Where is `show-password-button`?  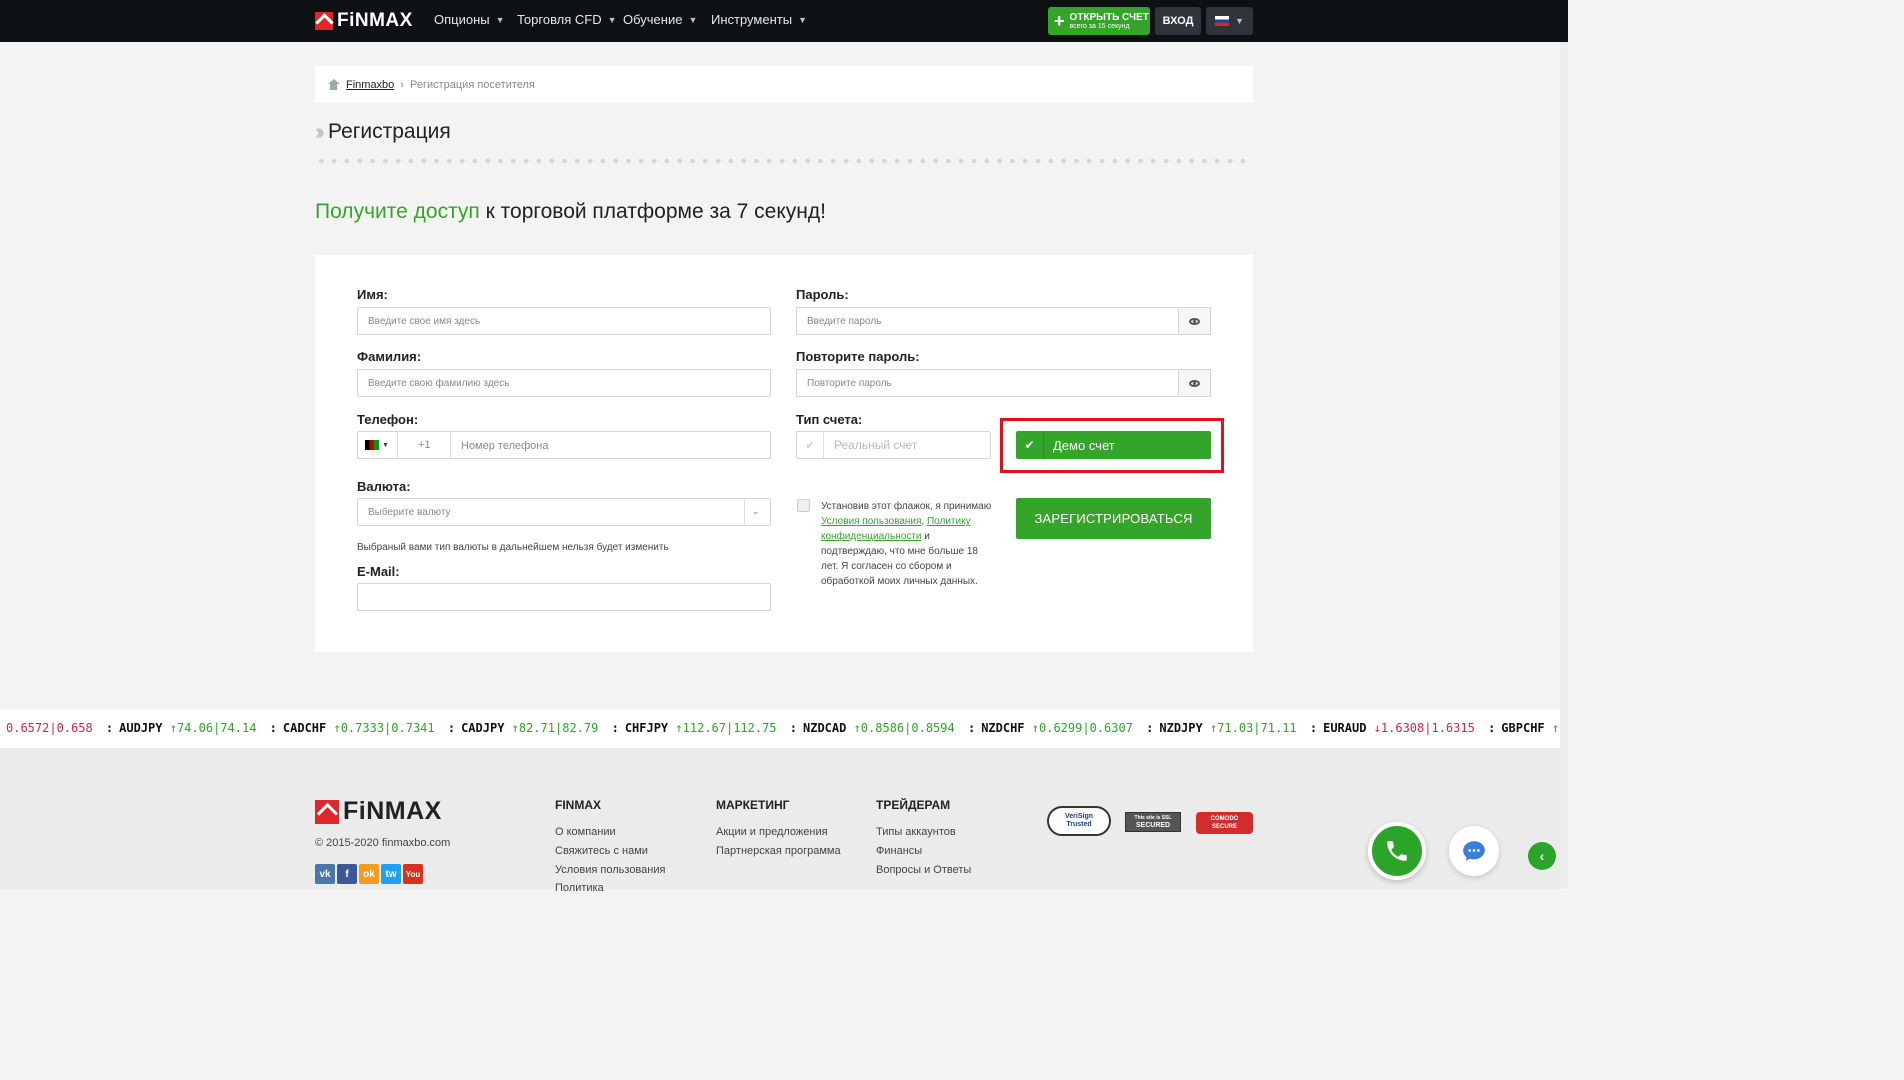 show-password-button is located at coordinates (1195, 321).